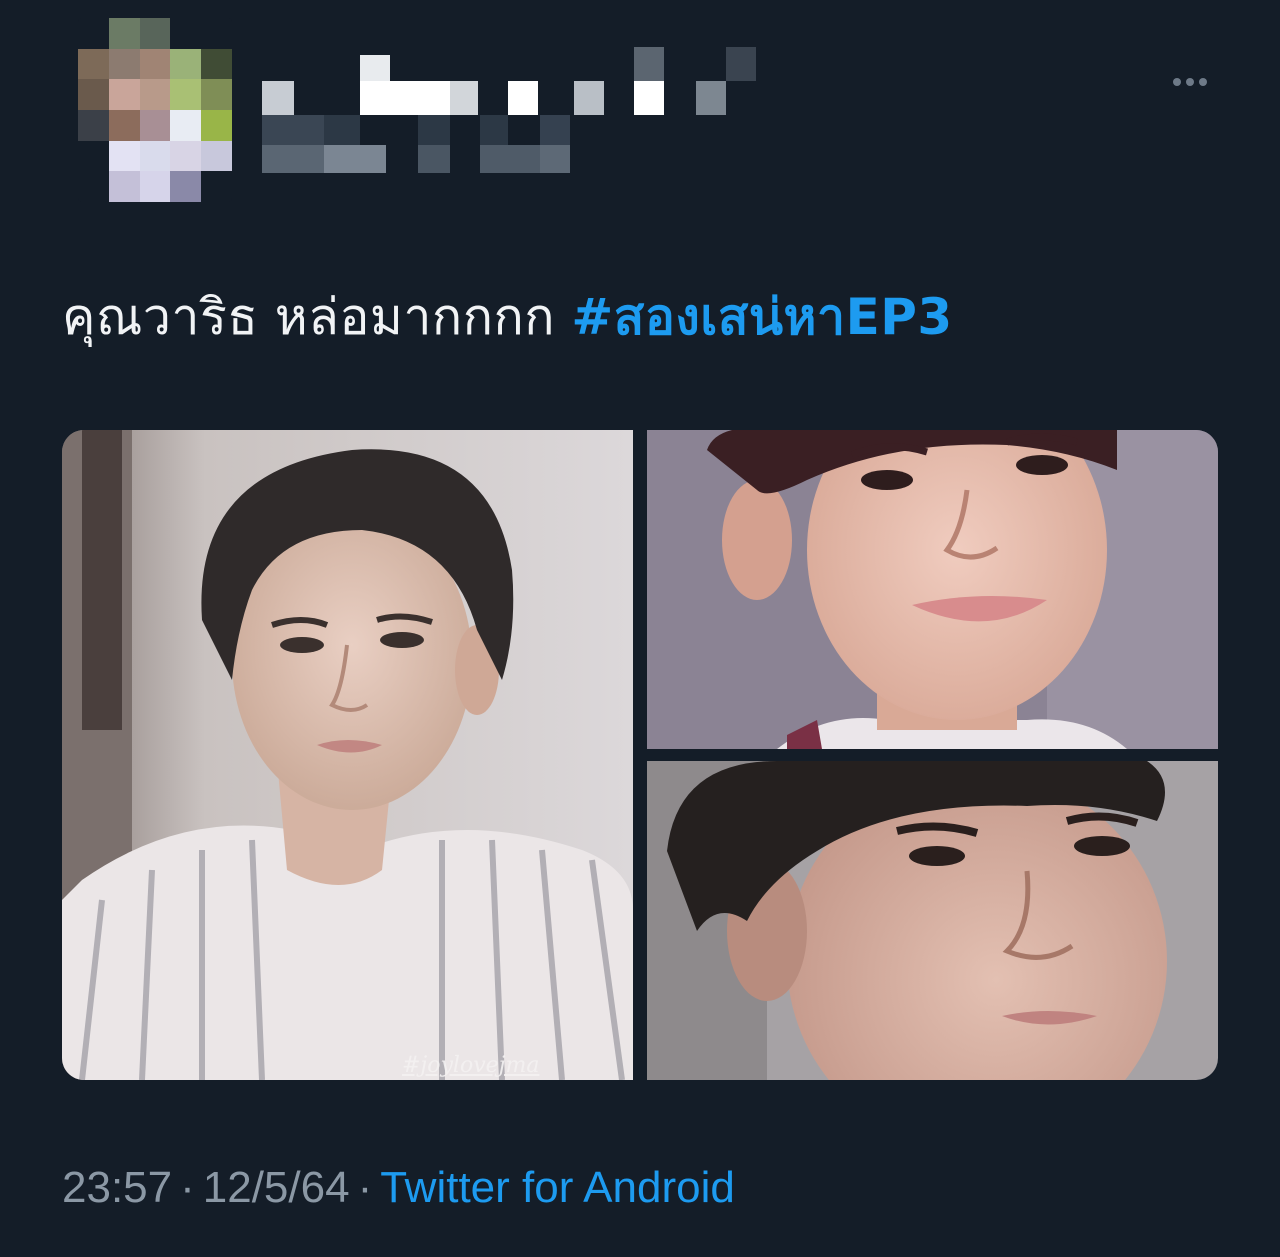 The height and width of the screenshot is (1257, 1280). What do you see at coordinates (932, 920) in the screenshot?
I see `photo-bottom-right-man-closeup` at bounding box center [932, 920].